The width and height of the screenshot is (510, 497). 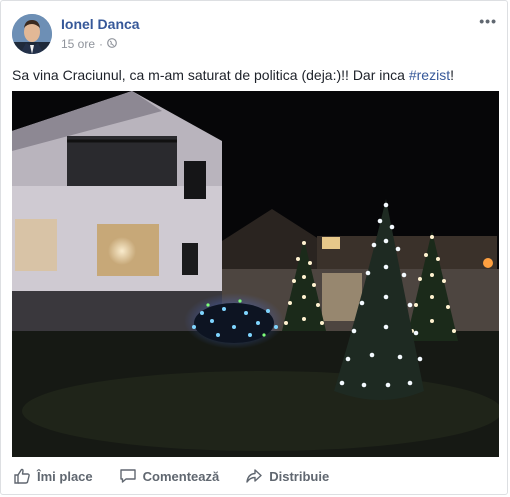 What do you see at coordinates (65, 476) in the screenshot?
I see `like-label: Îmi place` at bounding box center [65, 476].